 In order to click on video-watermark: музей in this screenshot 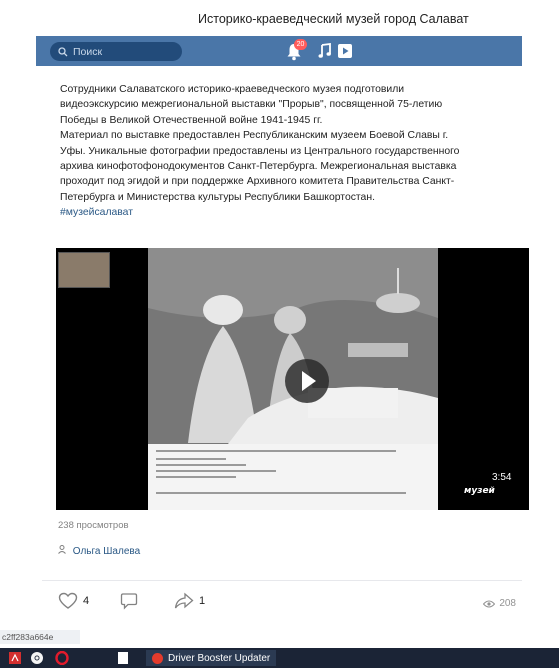, I will do `click(479, 491)`.